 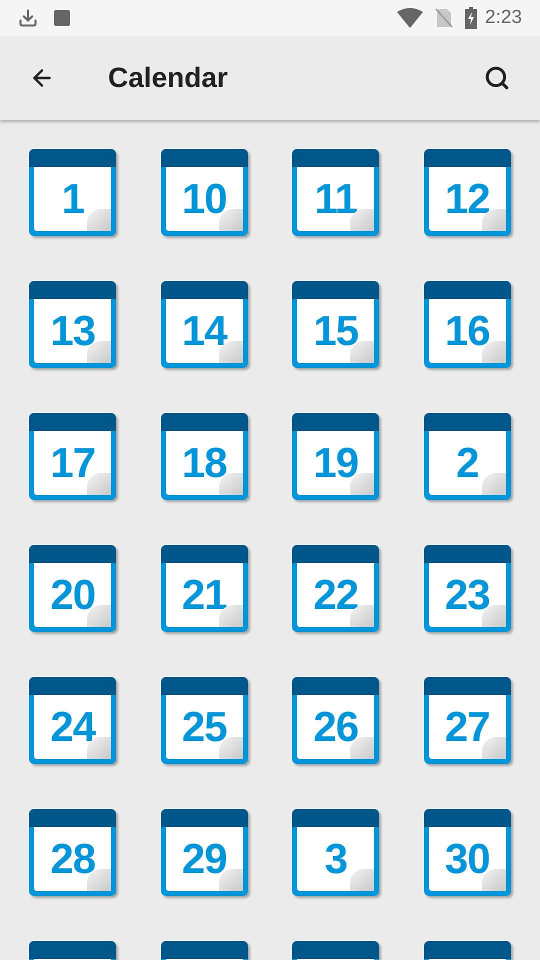 I want to click on calendar-date-icon: 24, so click(x=72, y=720).